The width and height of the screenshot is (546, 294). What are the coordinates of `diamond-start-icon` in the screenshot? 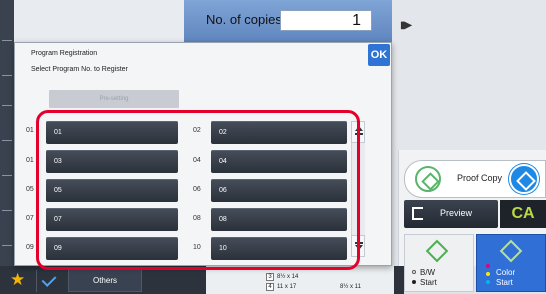 It's located at (428, 179).